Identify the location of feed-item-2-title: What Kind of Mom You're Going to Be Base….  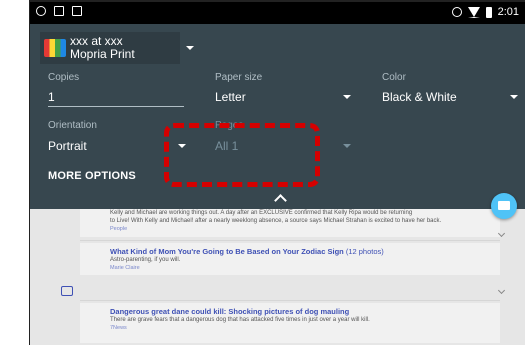
(227, 251).